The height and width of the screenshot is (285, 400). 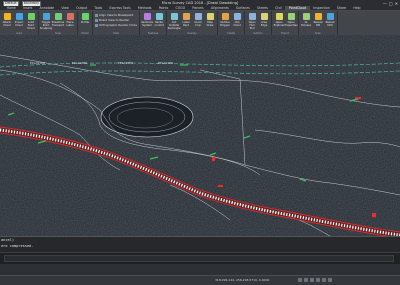 I want to click on ribbon-button-label: Clip Cloud, so click(x=237, y=24).